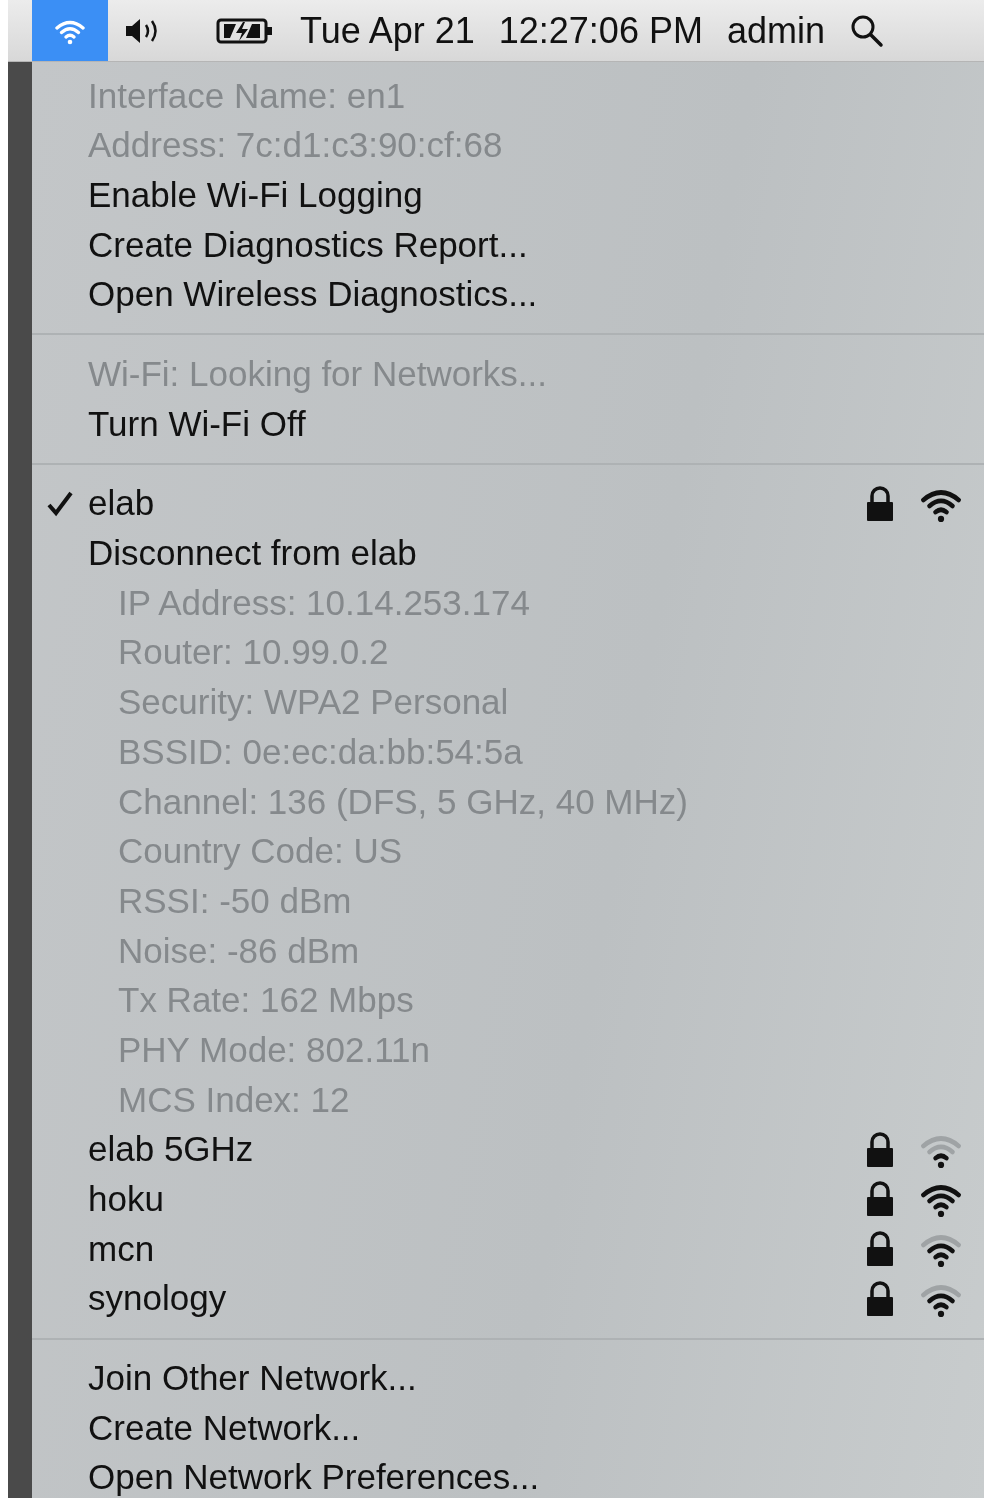 Image resolution: width=984 pixels, height=1499 pixels. Describe the element at coordinates (600, 30) in the screenshot. I see `clock-text: 12:27:06 PM` at that location.